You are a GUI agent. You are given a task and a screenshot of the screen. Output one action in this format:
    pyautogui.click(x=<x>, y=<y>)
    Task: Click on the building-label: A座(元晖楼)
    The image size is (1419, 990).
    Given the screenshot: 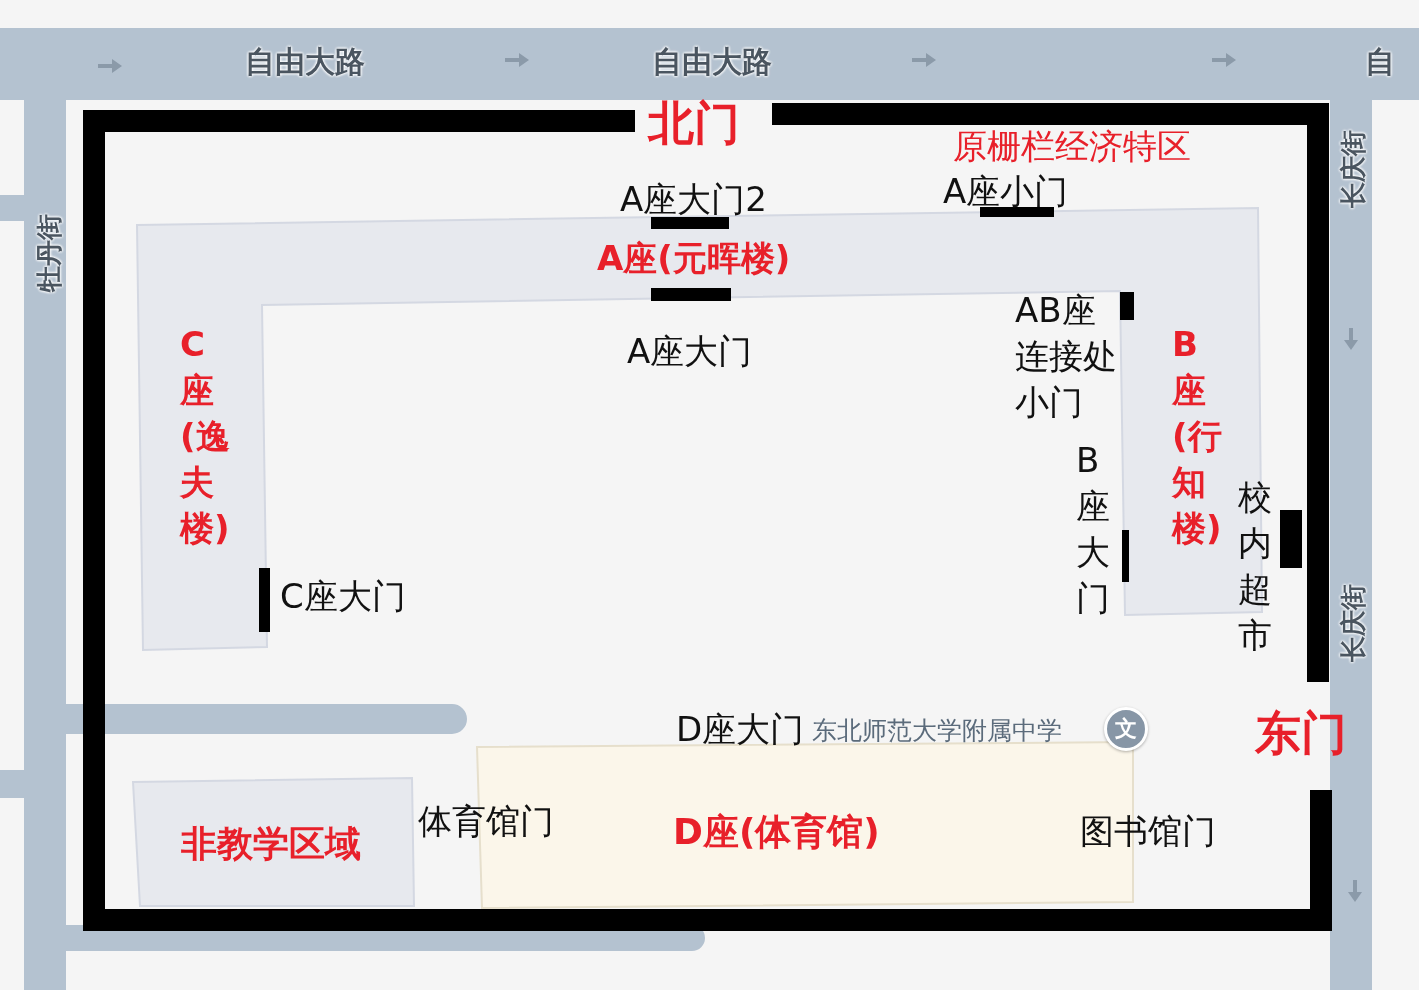 What is the action you would take?
    pyautogui.click(x=694, y=258)
    